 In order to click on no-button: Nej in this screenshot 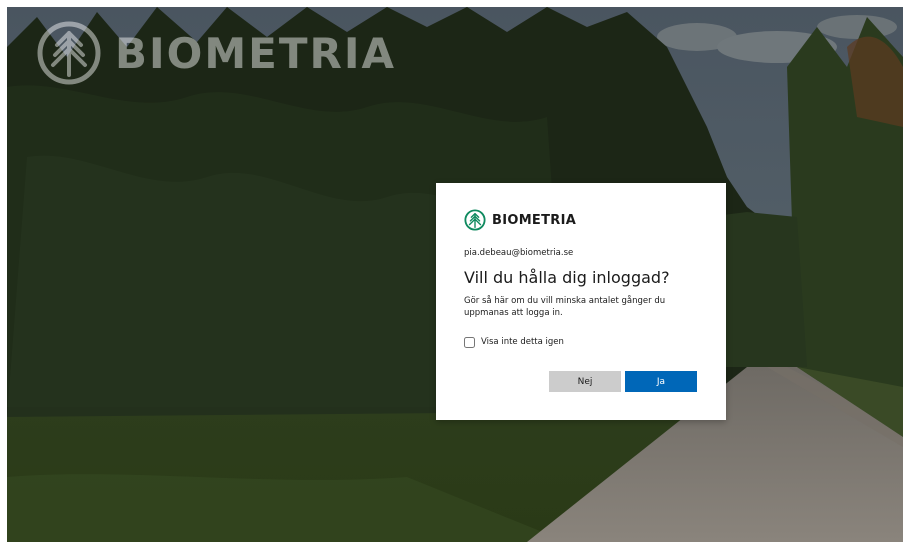, I will do `click(585, 381)`.